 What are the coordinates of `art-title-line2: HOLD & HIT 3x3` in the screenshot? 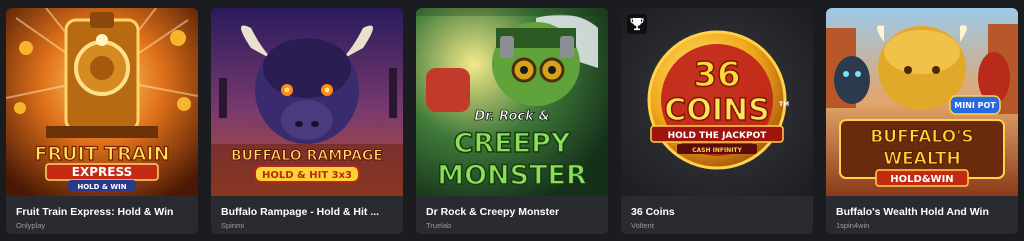 It's located at (307, 175).